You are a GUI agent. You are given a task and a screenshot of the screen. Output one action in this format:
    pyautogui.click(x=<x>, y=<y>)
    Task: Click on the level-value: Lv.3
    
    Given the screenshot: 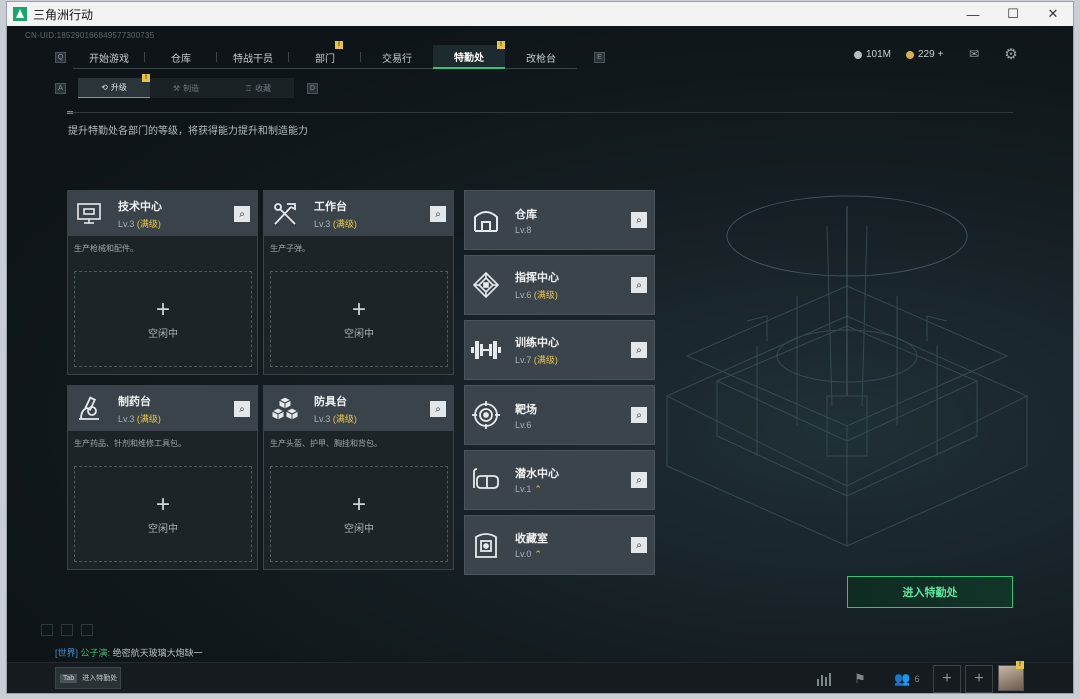 What is the action you would take?
    pyautogui.click(x=322, y=418)
    